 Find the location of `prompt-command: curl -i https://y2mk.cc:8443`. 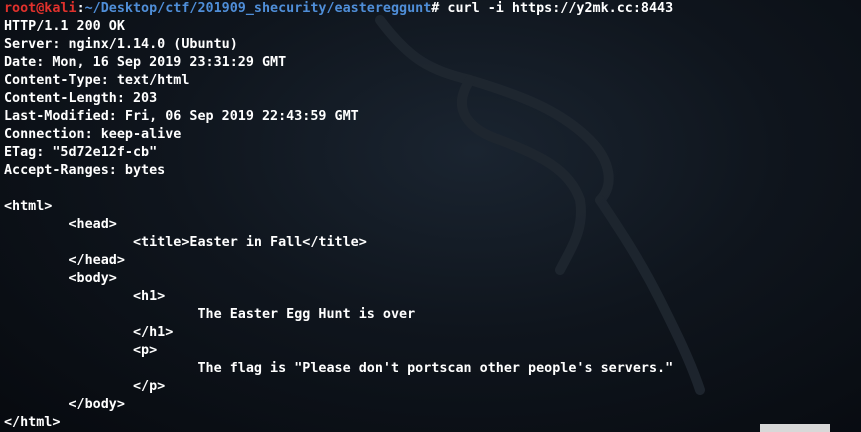

prompt-command: curl -i https://y2mk.cc:8443 is located at coordinates (556, 8).